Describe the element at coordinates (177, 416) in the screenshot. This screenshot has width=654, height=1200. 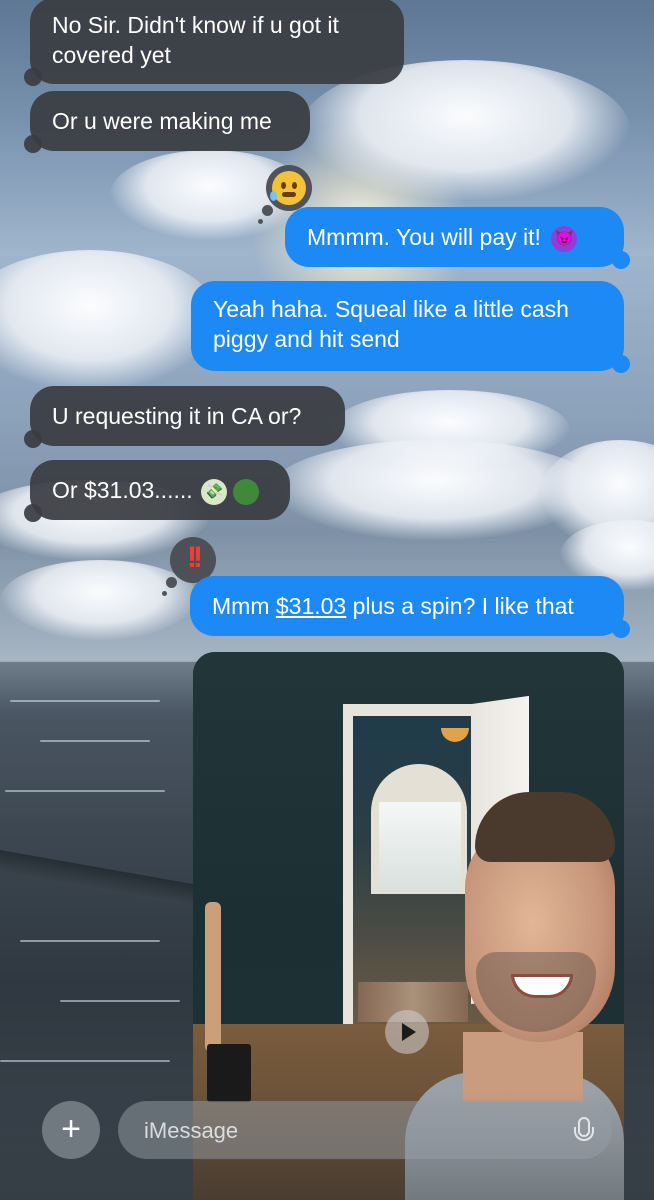
I see `message-text: U requesting it in CA or?` at that location.